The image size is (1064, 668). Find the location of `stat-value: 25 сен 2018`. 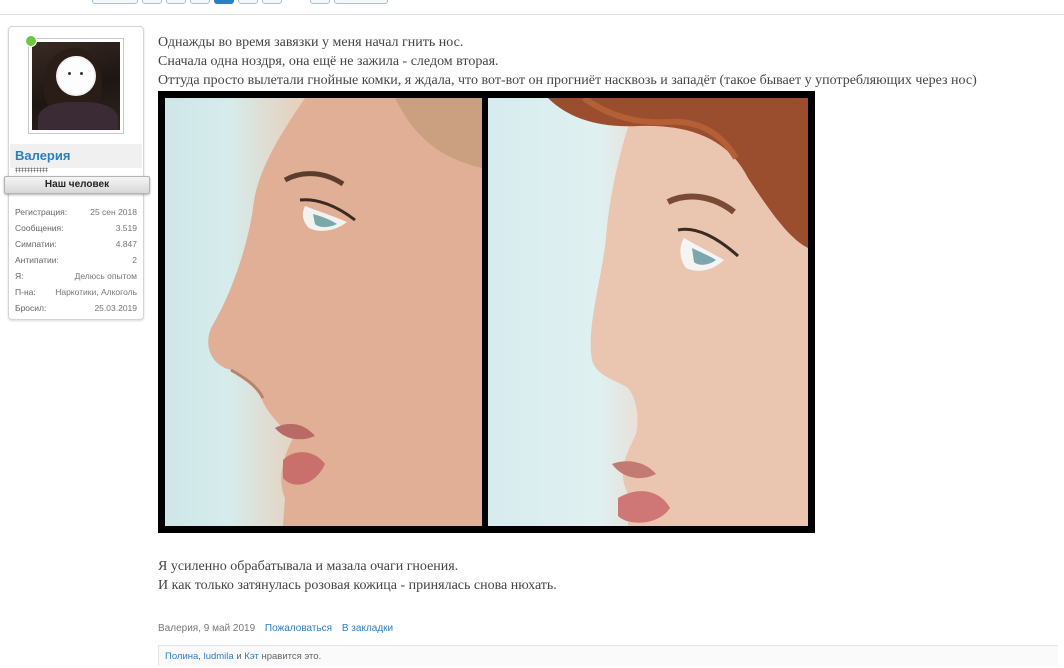

stat-value: 25 сен 2018 is located at coordinates (113, 212).